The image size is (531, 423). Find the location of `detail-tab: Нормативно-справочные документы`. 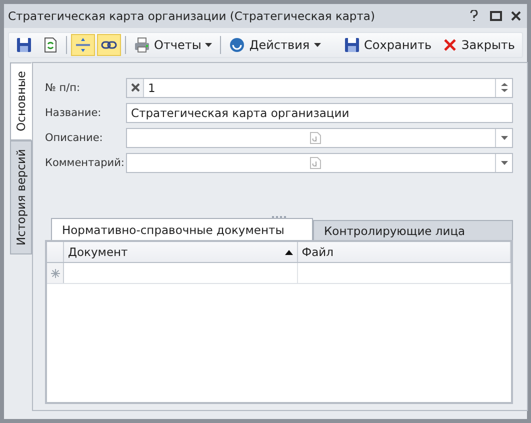

detail-tab: Нормативно-справочные документы is located at coordinates (182, 229).